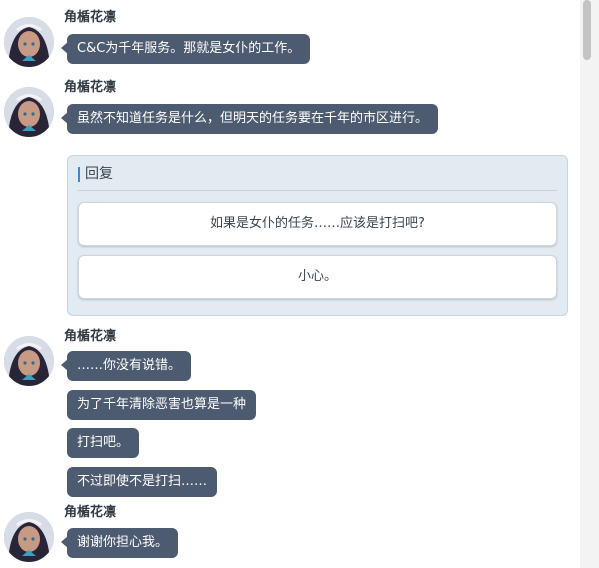 The height and width of the screenshot is (568, 599). What do you see at coordinates (185, 49) in the screenshot?
I see `message-bubble: C&C为千年服务。那就是女仆的工作。` at bounding box center [185, 49].